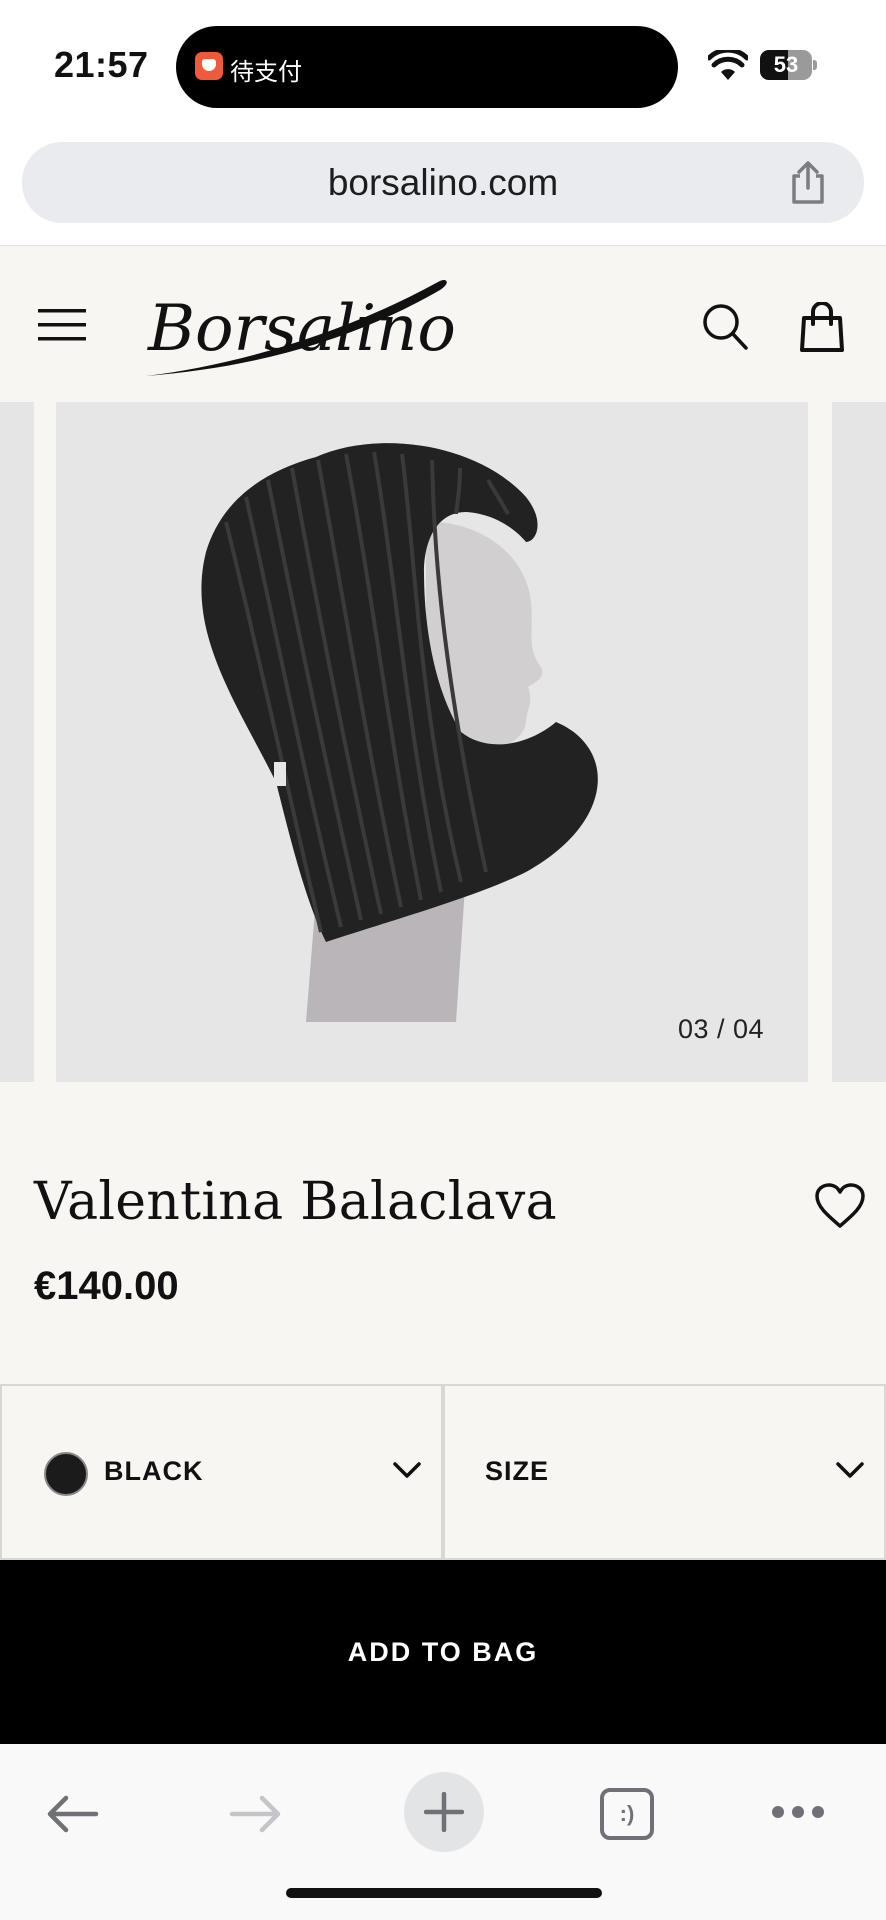 The height and width of the screenshot is (1920, 886). I want to click on dynamic-island: 待支付, so click(427, 67).